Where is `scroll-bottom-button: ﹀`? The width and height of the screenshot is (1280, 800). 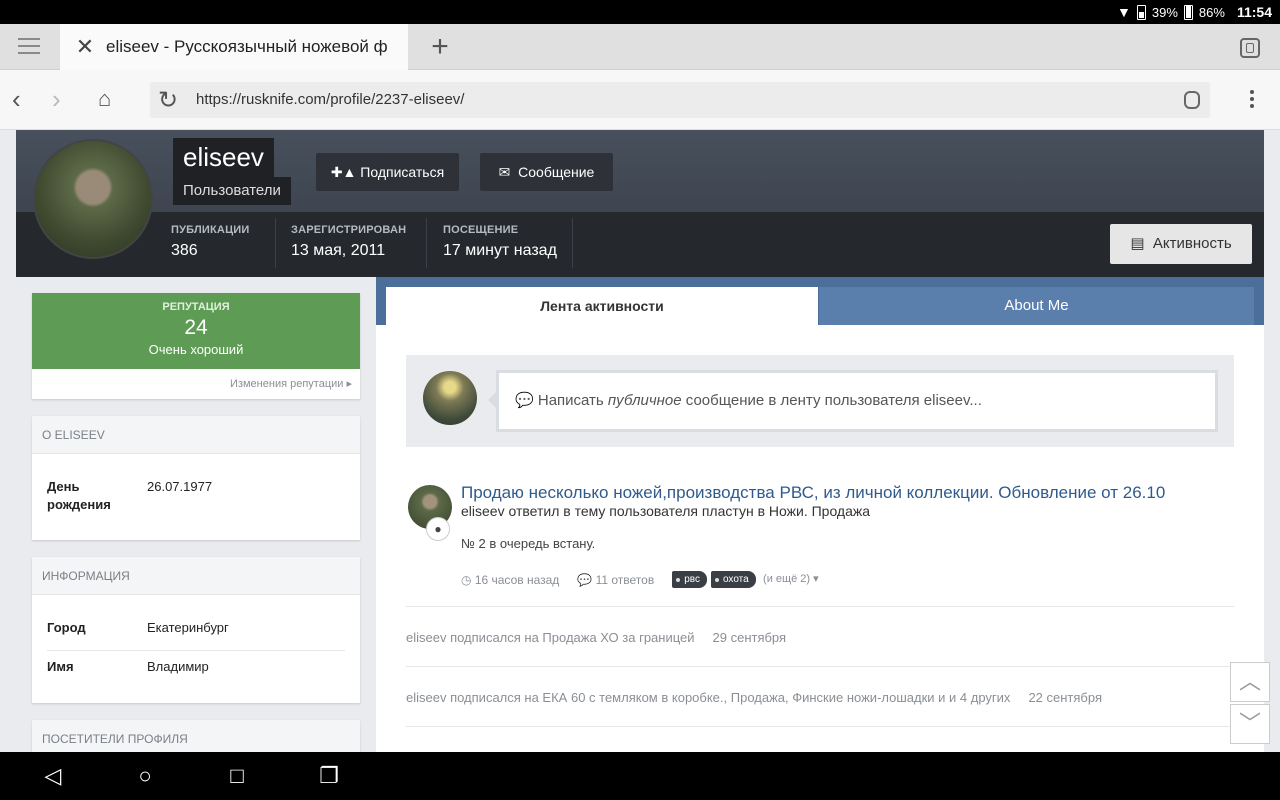
scroll-bottom-button: ﹀ is located at coordinates (1250, 724).